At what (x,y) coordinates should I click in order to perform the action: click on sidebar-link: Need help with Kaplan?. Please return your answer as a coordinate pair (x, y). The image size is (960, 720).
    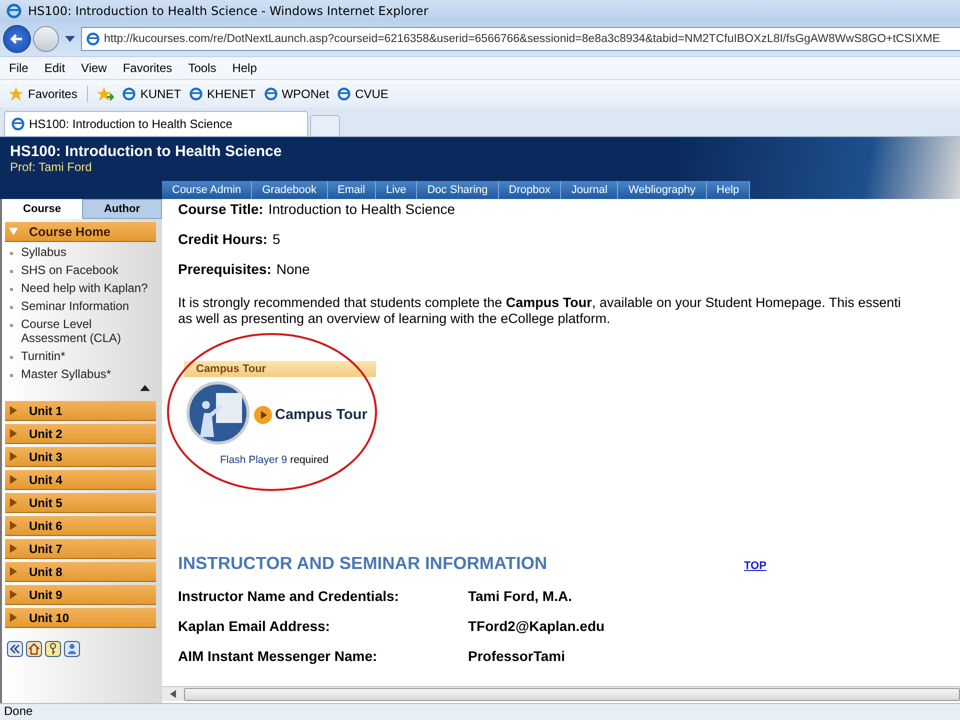
    Looking at the image, I should click on (84, 288).